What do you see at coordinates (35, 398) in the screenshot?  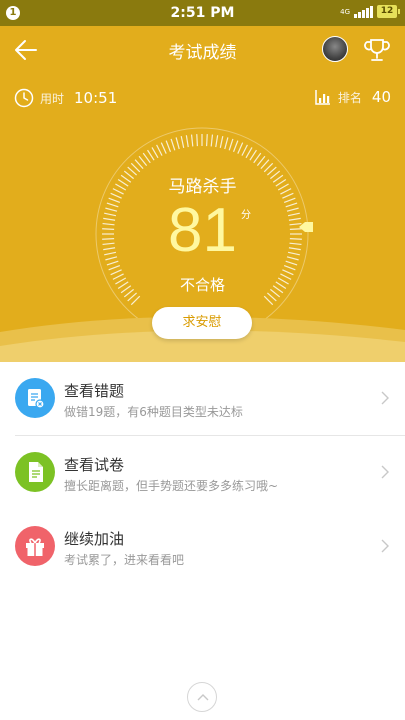 I see `wrong-questions-icon` at bounding box center [35, 398].